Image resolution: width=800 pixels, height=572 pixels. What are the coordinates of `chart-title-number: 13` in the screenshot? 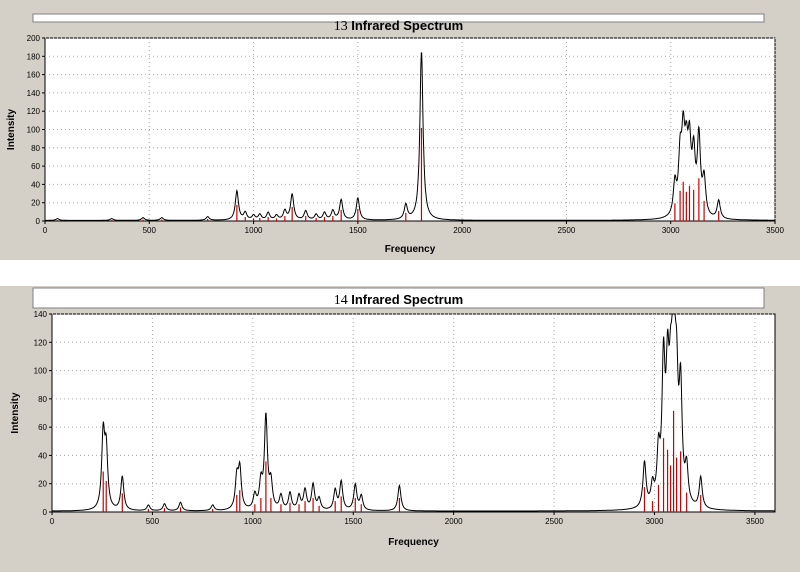 It's located at (343, 26).